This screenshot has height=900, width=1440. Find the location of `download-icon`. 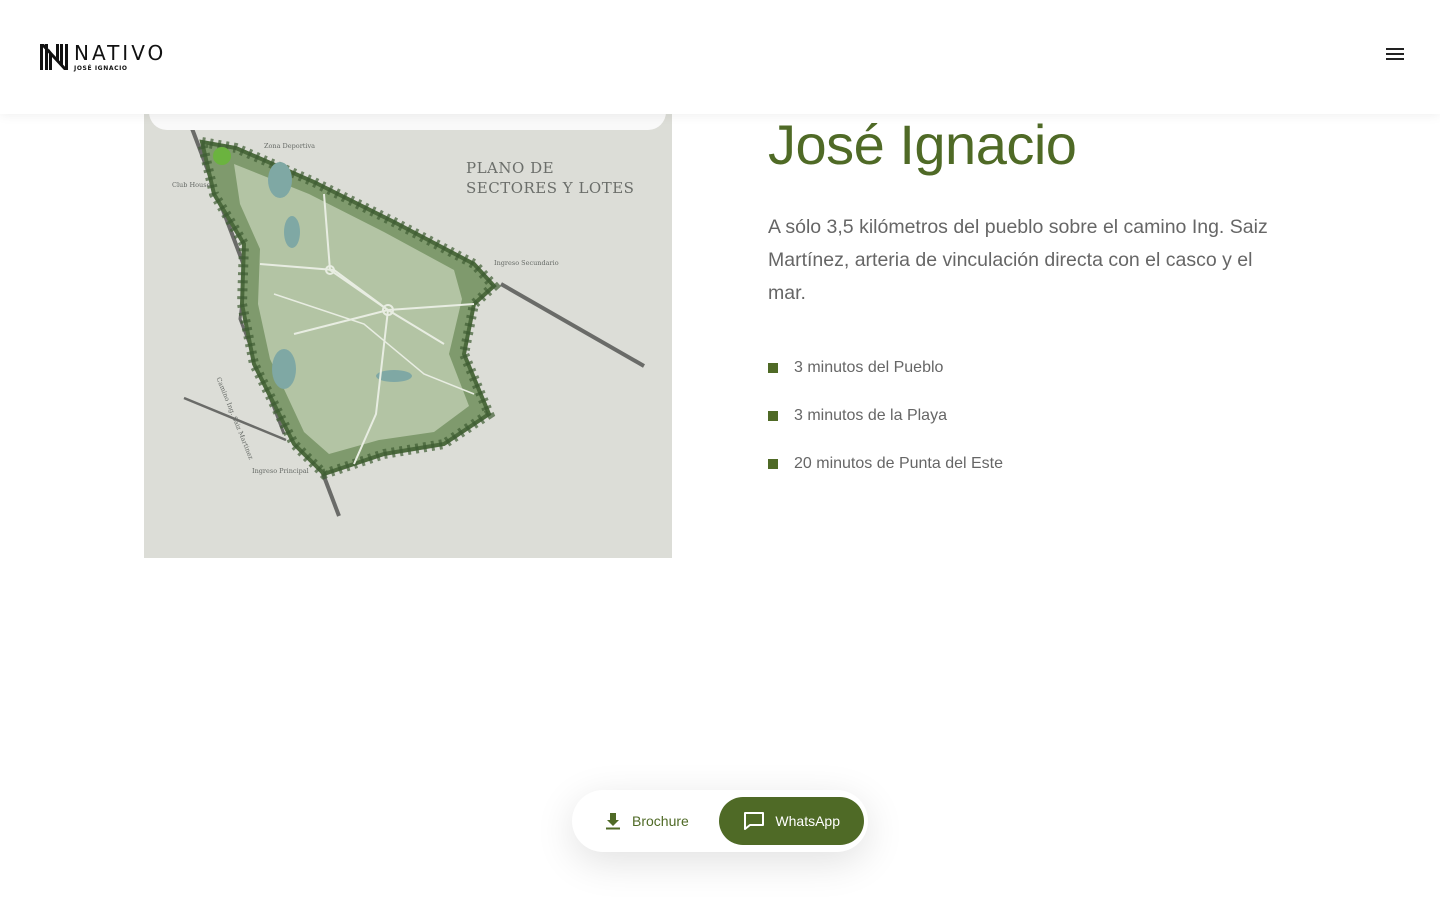

download-icon is located at coordinates (613, 821).